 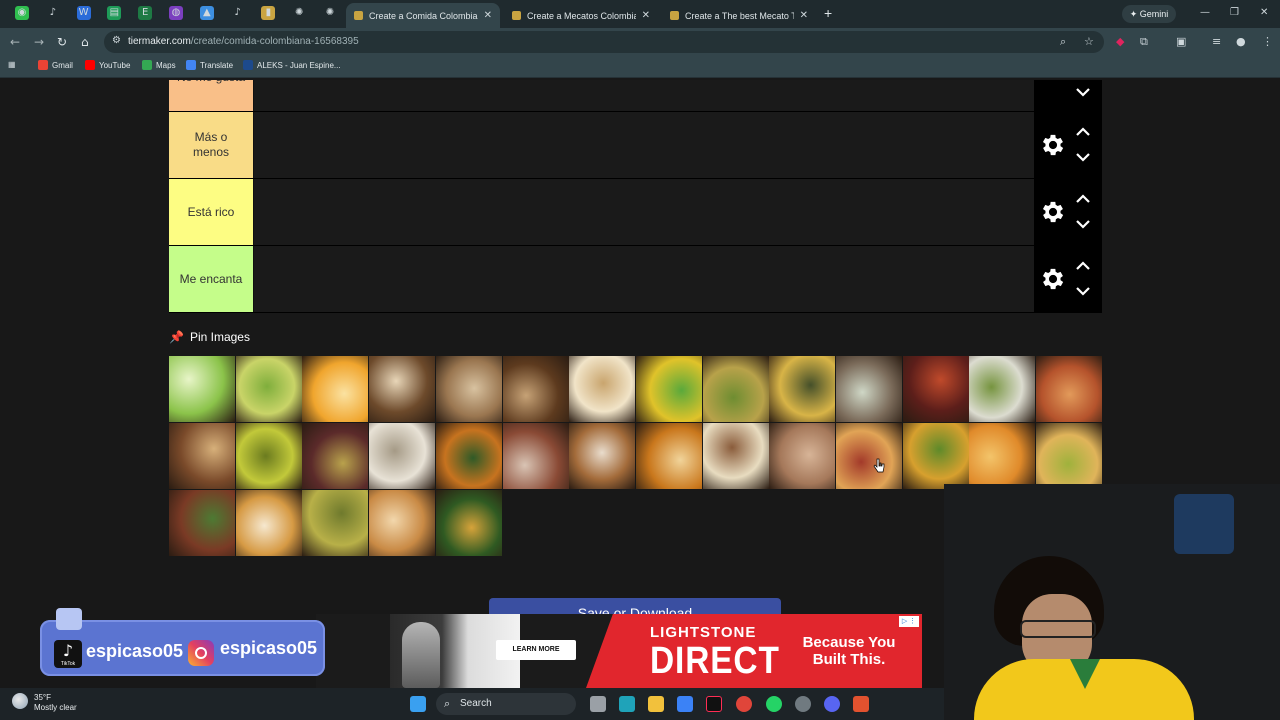 I want to click on food-image-fried-bites, so click(x=402, y=523).